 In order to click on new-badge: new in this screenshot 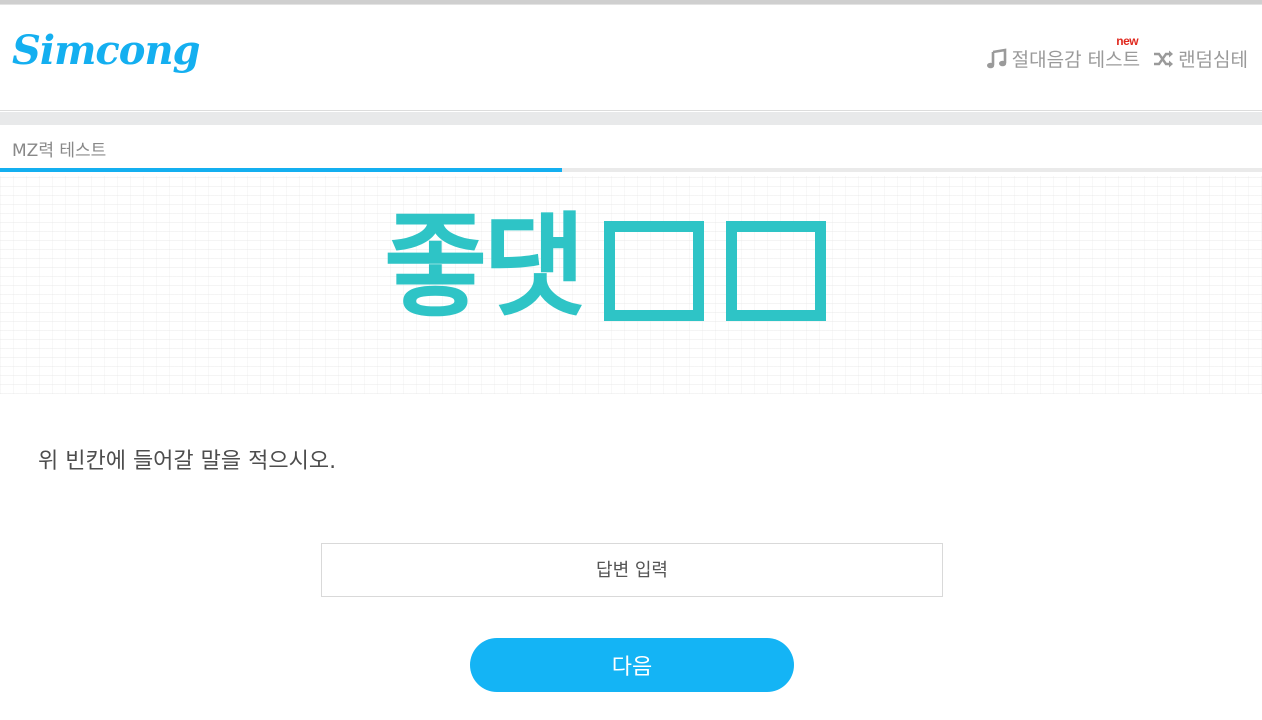, I will do `click(1127, 41)`.